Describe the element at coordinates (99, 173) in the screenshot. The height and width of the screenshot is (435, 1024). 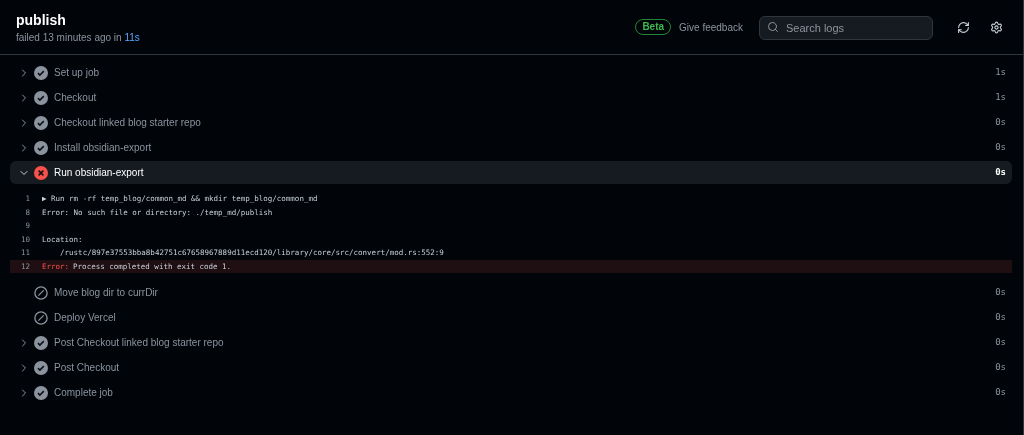
I see `step-name: Run obsidian-export` at that location.